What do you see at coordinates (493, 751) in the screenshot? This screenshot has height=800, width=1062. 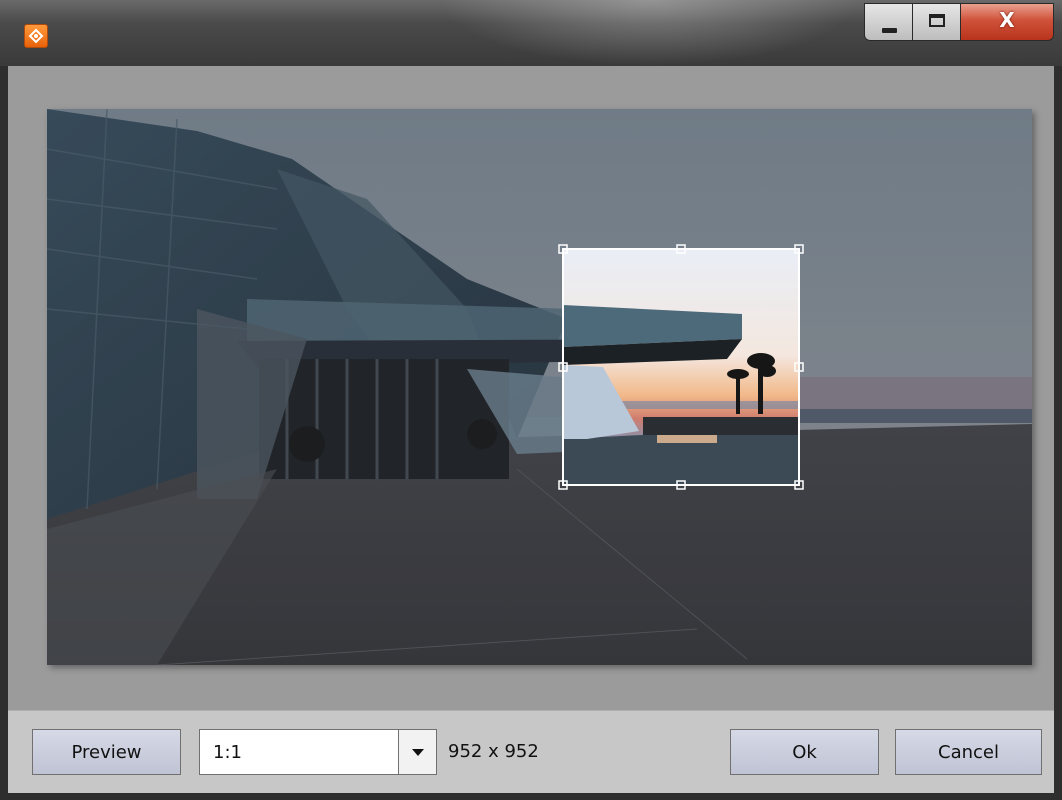 I see `crop-dimensions-label: 952 x 952` at bounding box center [493, 751].